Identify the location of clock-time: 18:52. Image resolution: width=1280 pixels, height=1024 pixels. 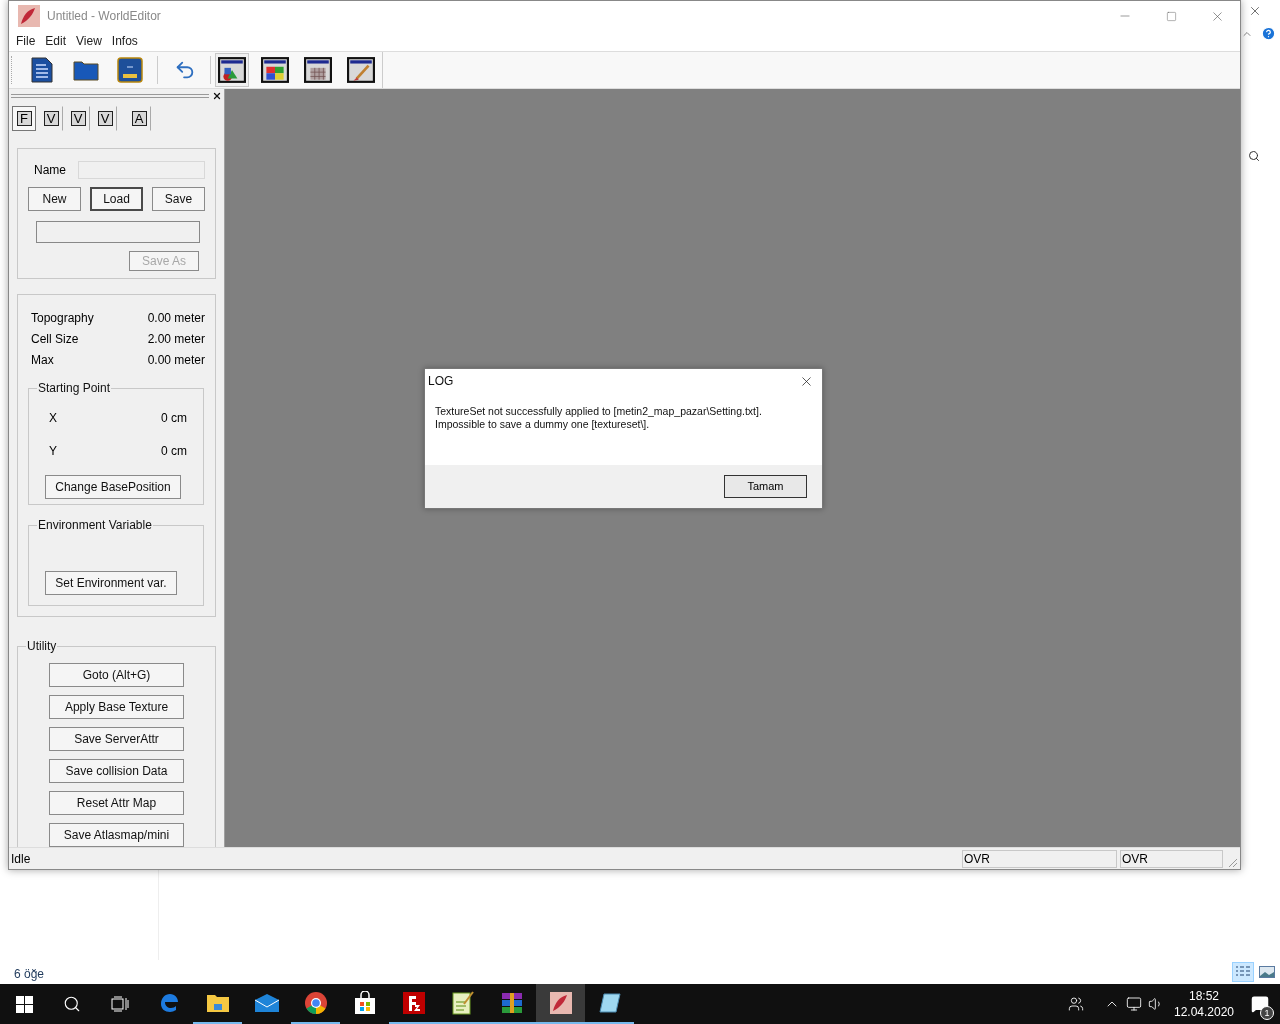
(1204, 996).